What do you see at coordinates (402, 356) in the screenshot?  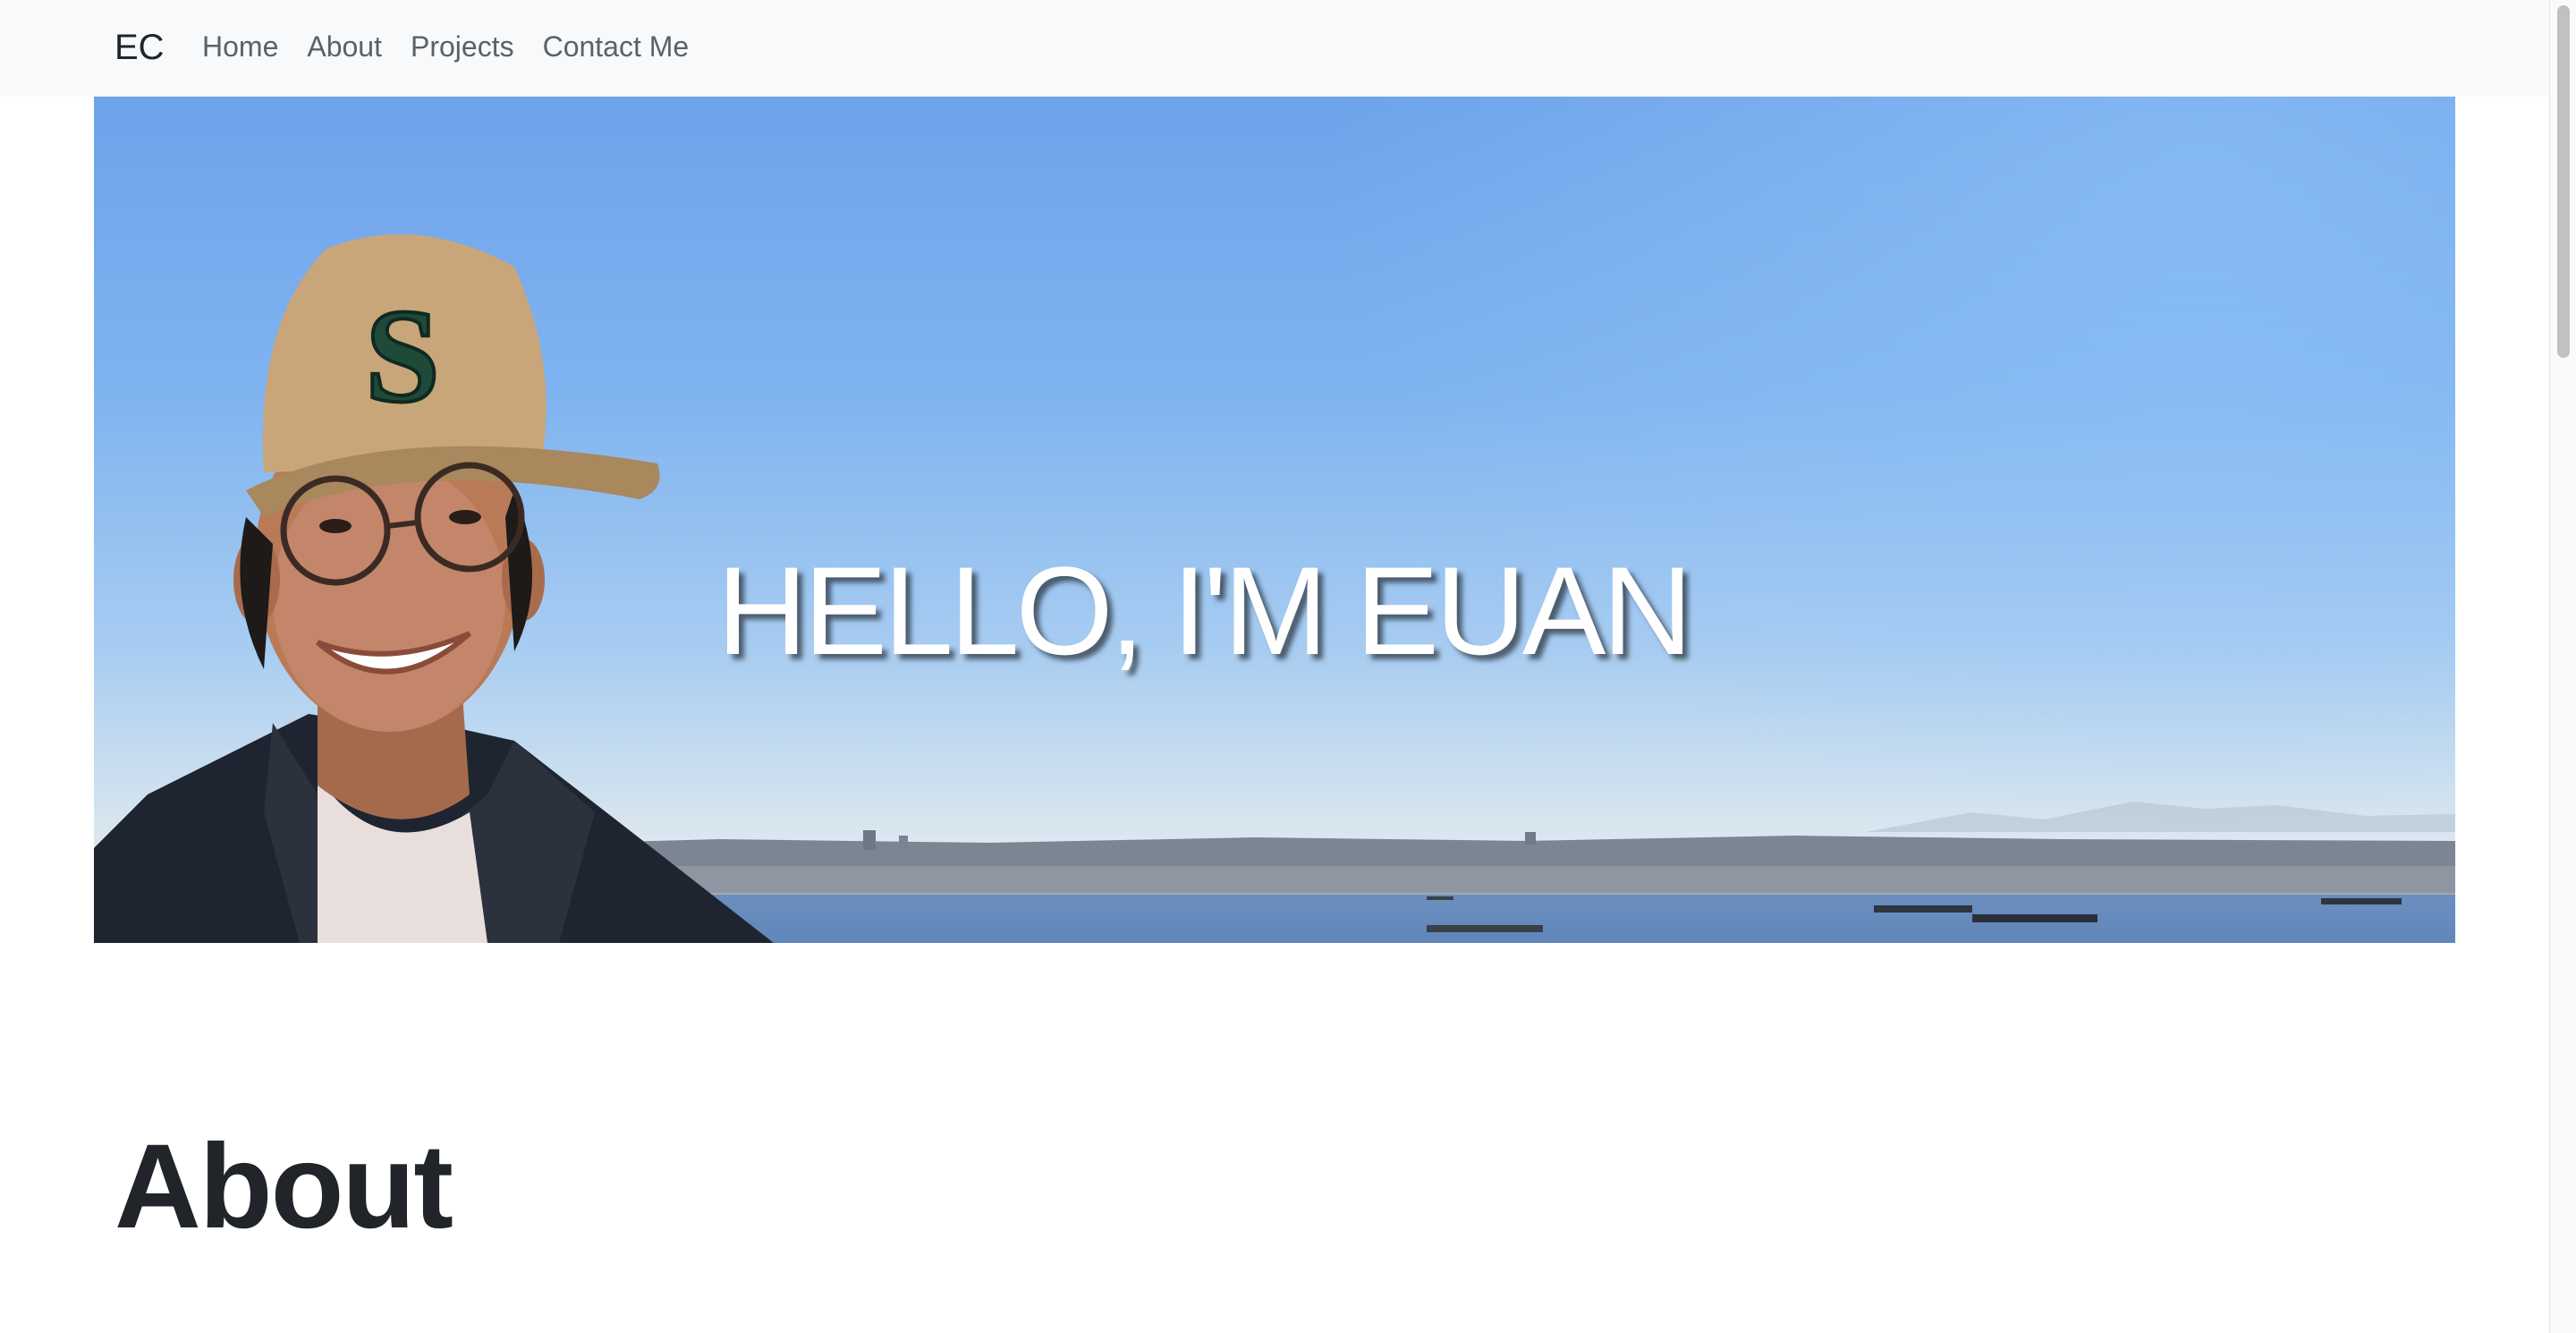 I see `svg-text: S` at bounding box center [402, 356].